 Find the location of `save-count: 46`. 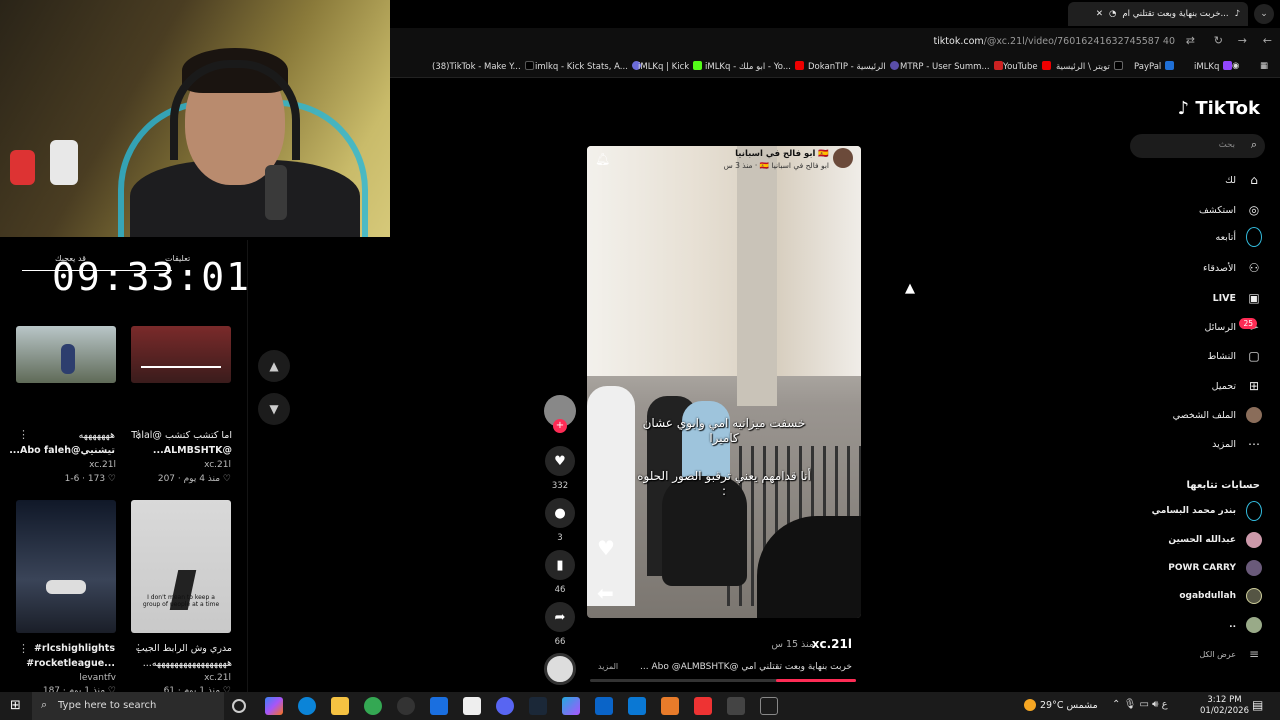

save-count: 46 is located at coordinates (560, 590).